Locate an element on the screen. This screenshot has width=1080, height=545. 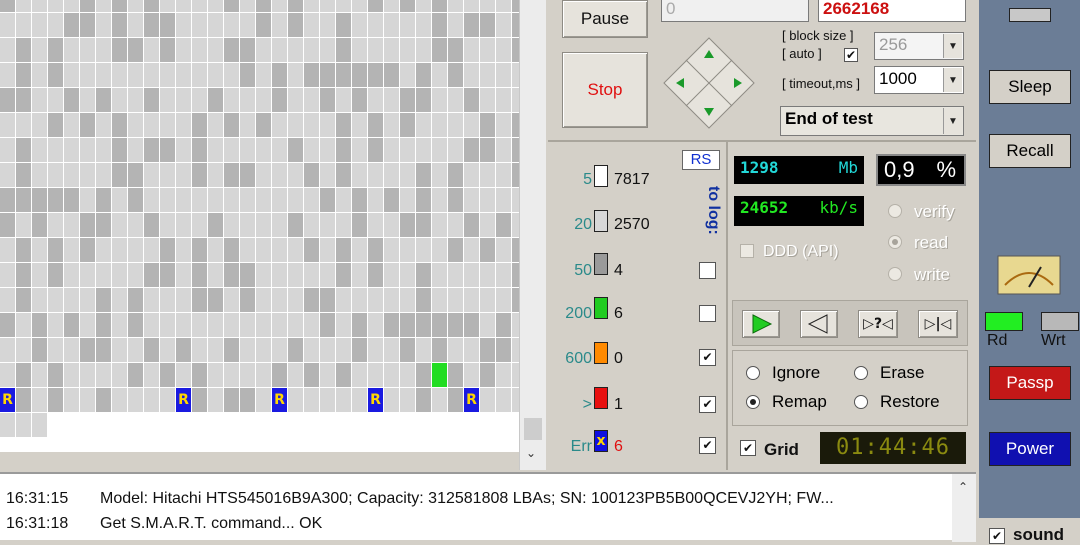
play-forward-button is located at coordinates (761, 324).